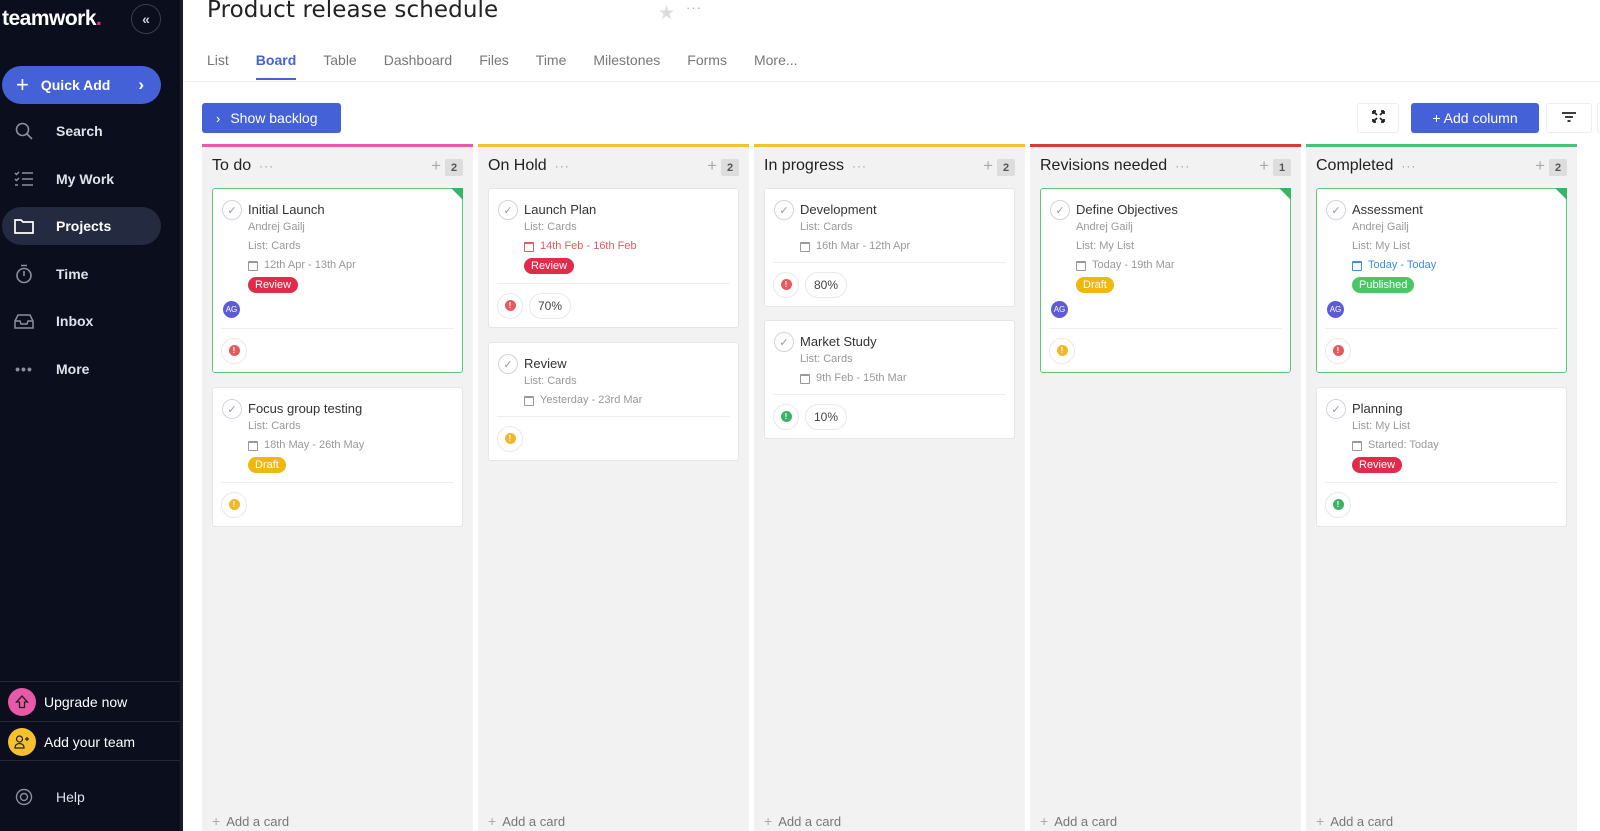  I want to click on project-more-icon: ···, so click(694, 7).